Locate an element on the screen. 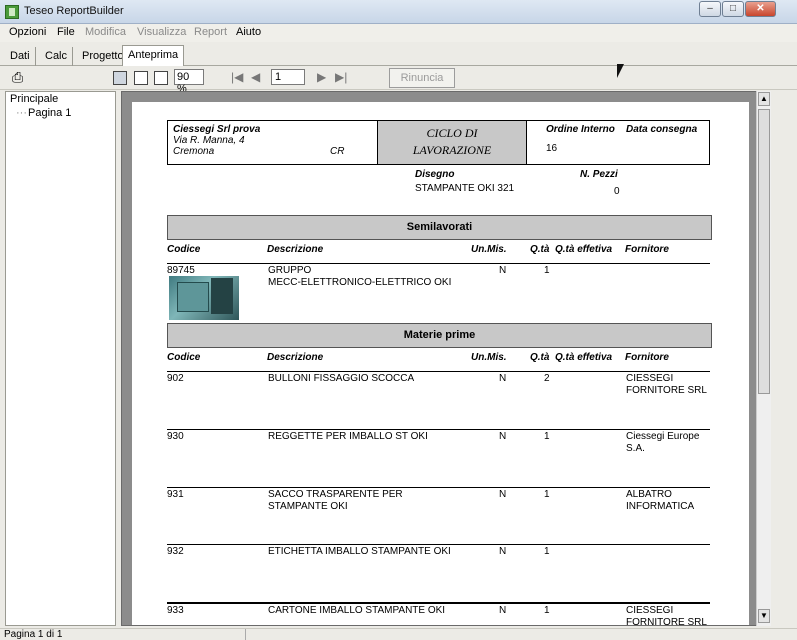 This screenshot has height=640, width=797. row-supplier-2: INFORMATICA is located at coordinates (660, 506).